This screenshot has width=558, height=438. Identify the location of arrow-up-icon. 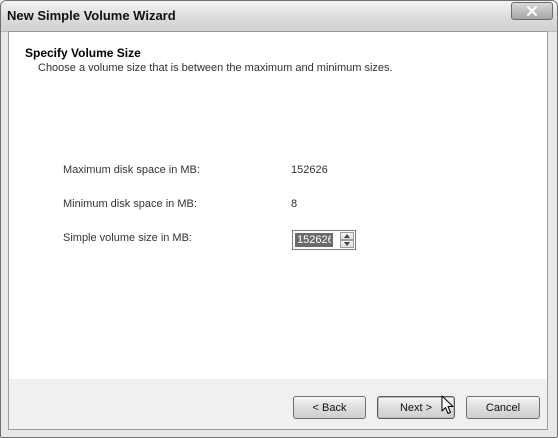
(347, 236).